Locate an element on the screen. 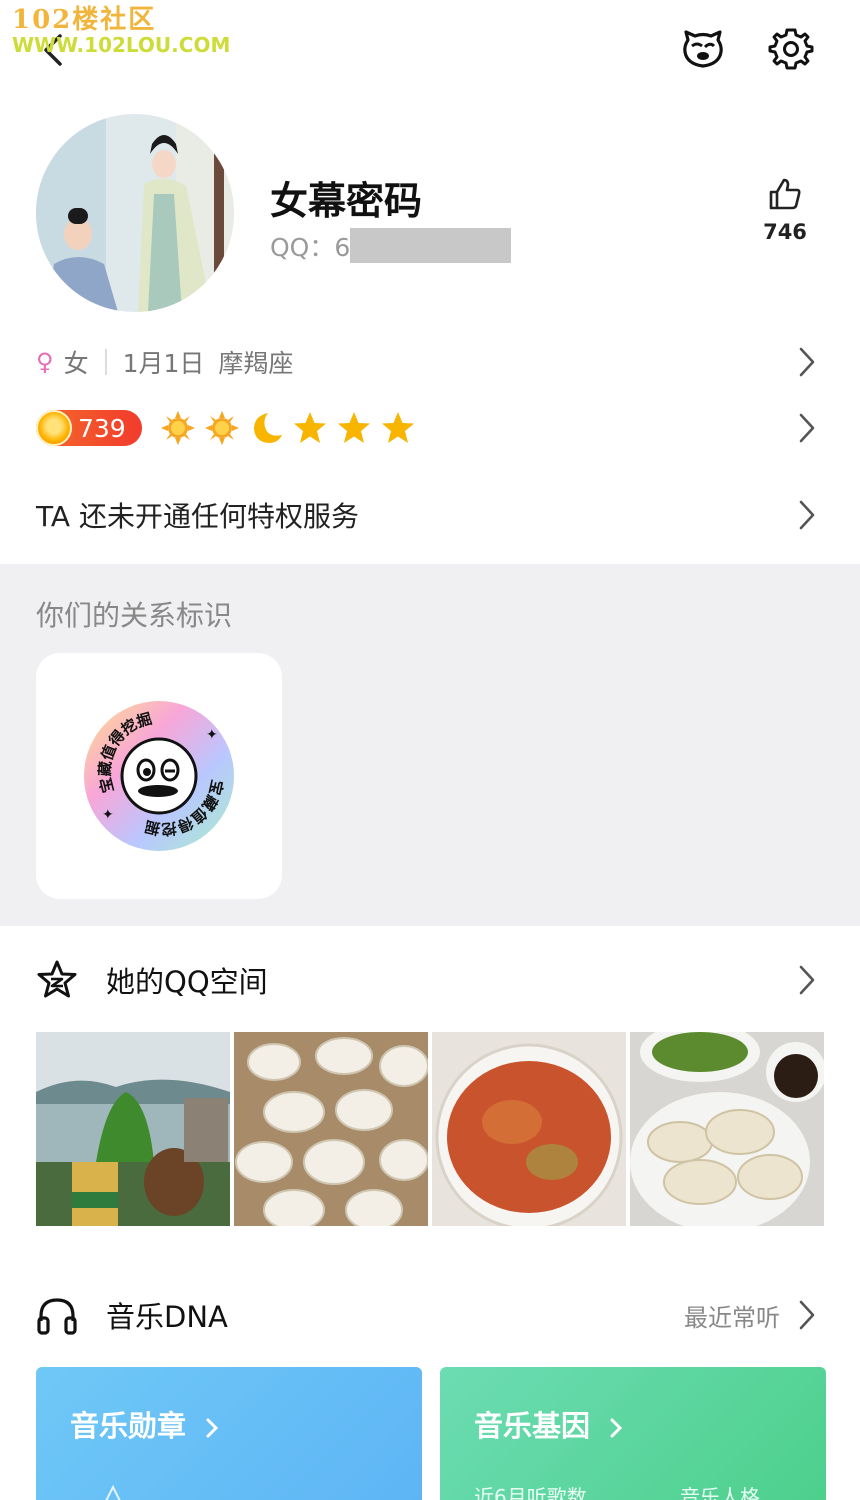  avatar is located at coordinates (135, 213).